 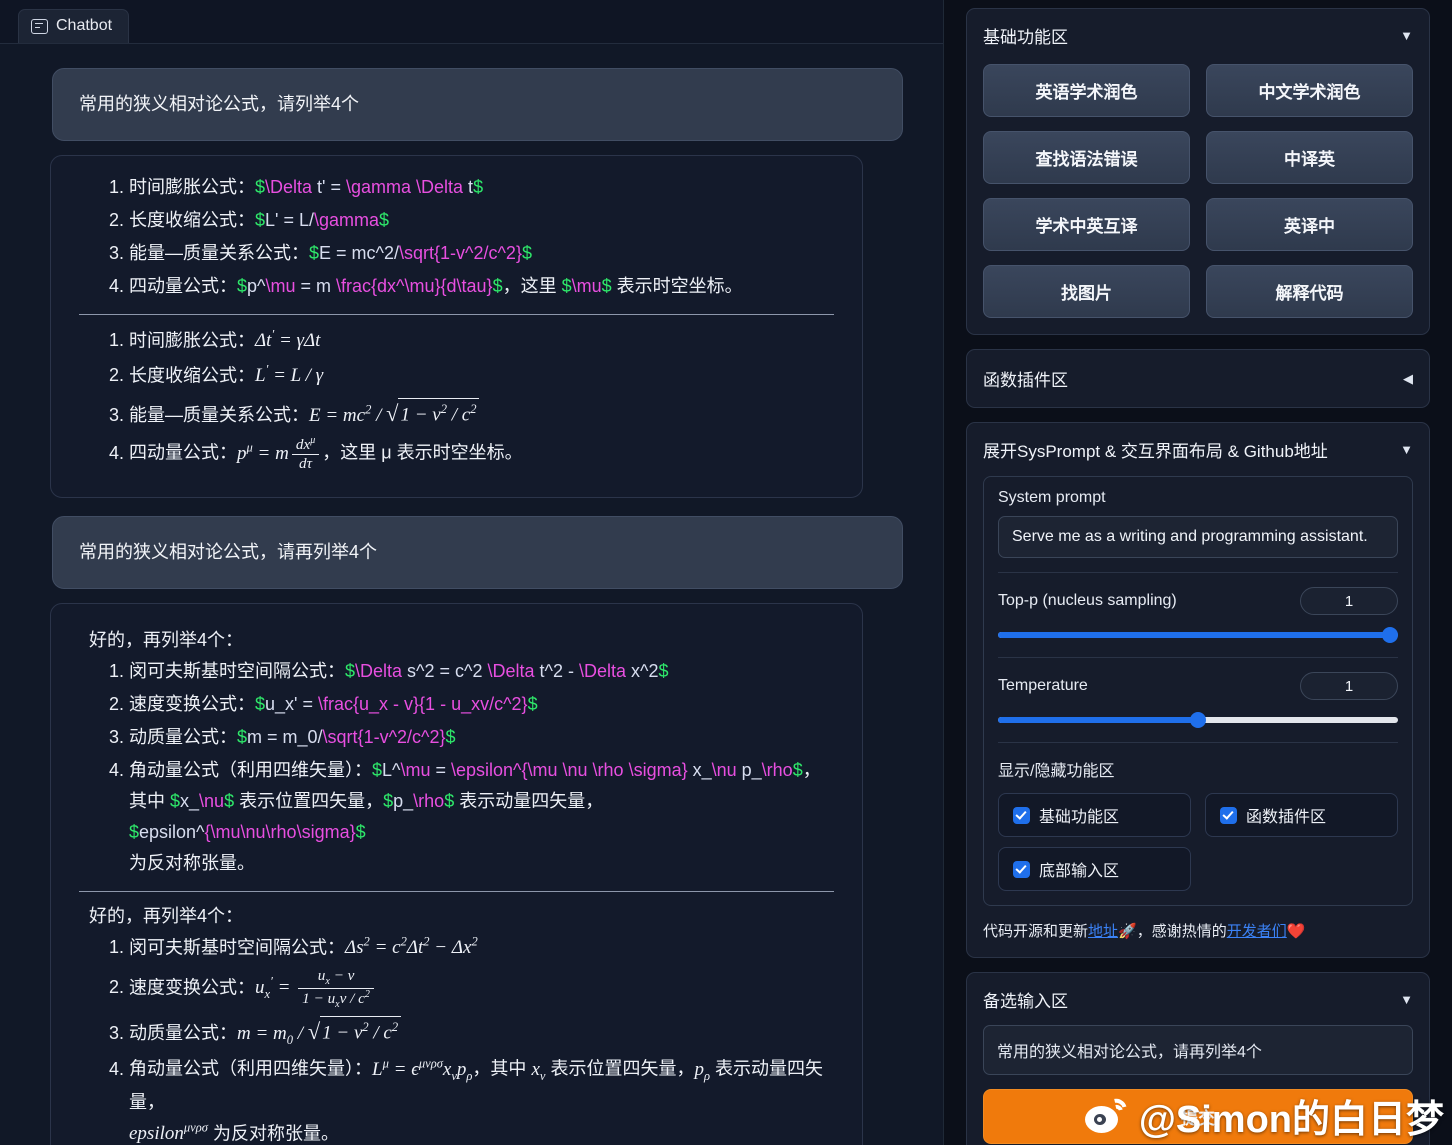 What do you see at coordinates (1155, 451) in the screenshot?
I see `panel-title: 展开SysPrompt & 交互界面布局 & Github地址` at bounding box center [1155, 451].